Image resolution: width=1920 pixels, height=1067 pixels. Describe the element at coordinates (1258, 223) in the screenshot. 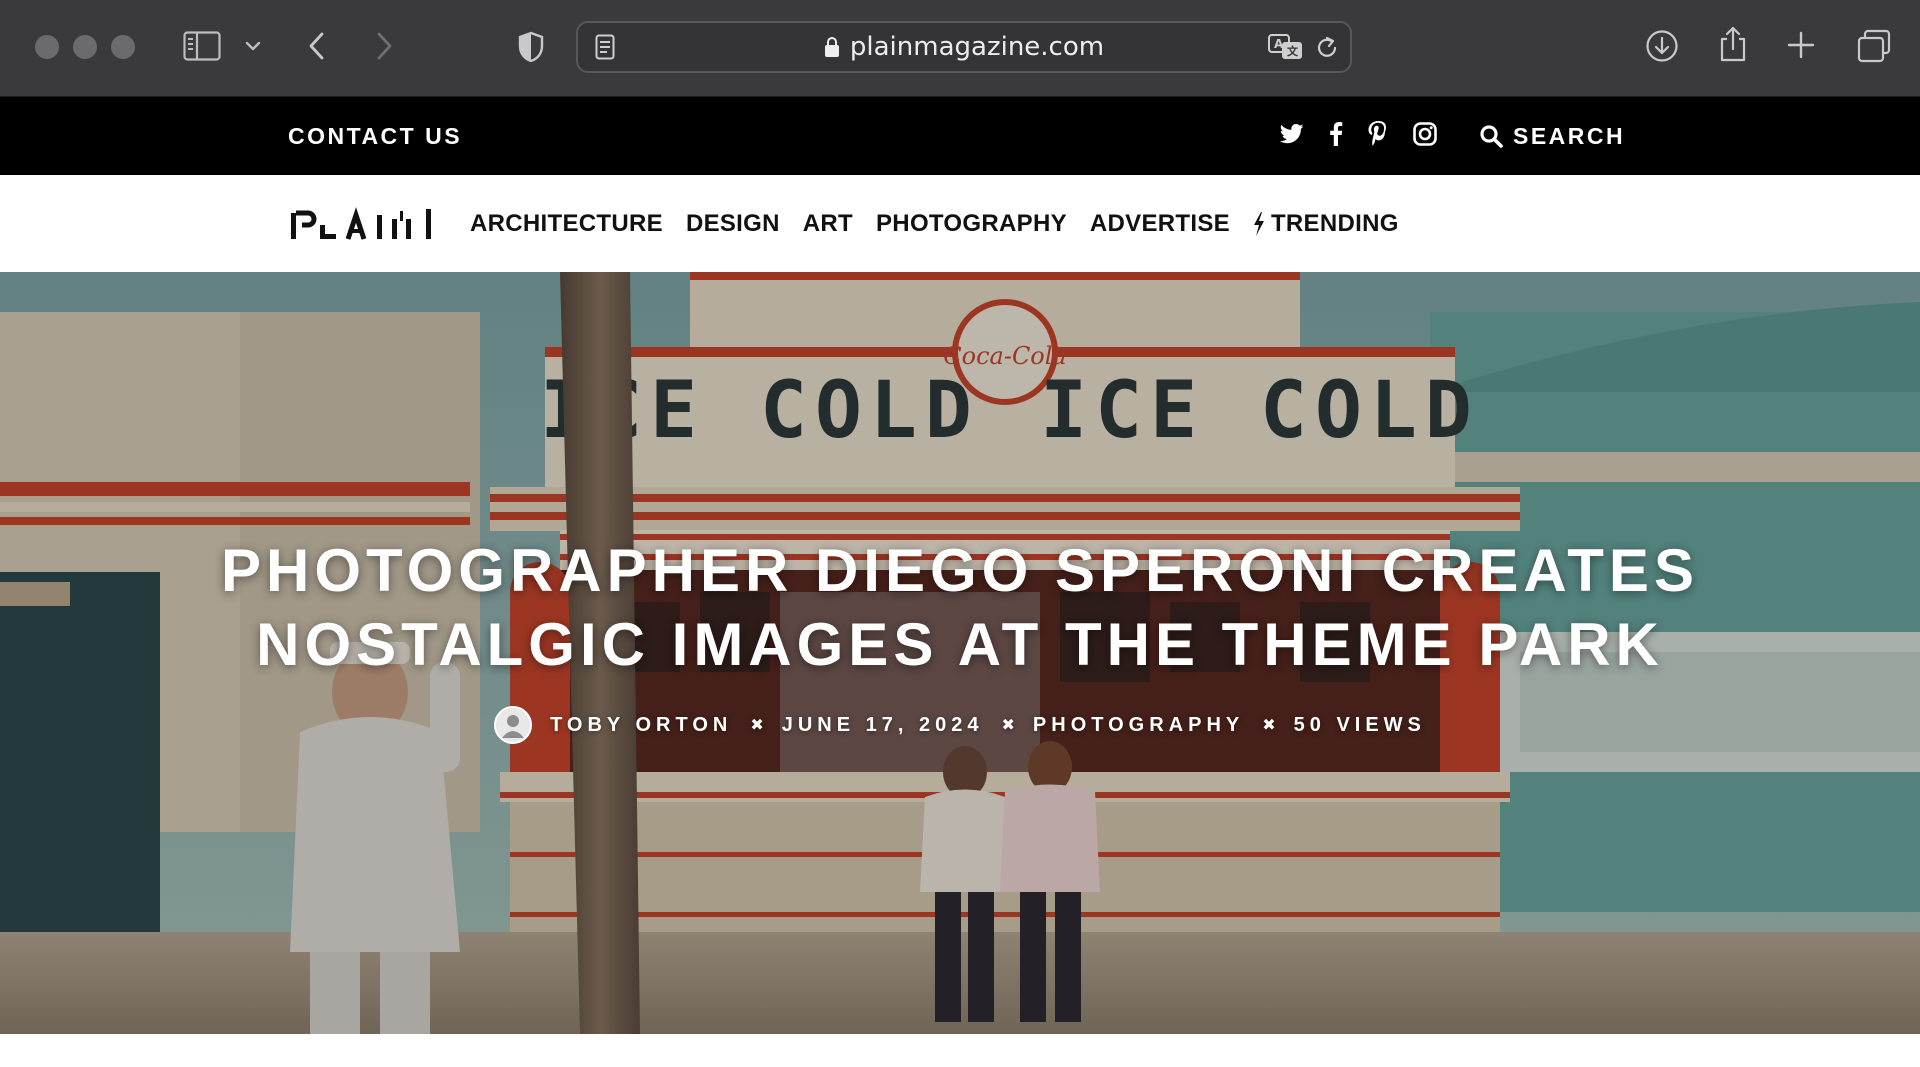

I see `lightning-icon` at that location.